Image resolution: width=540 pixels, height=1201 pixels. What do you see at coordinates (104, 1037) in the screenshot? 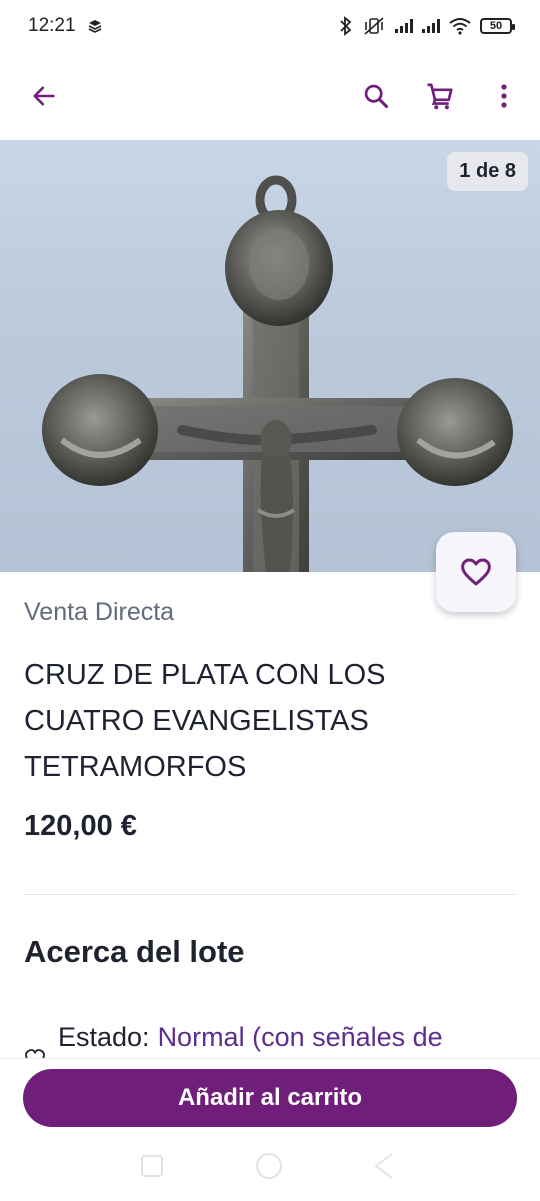
I see `state-label: Estado:` at bounding box center [104, 1037].